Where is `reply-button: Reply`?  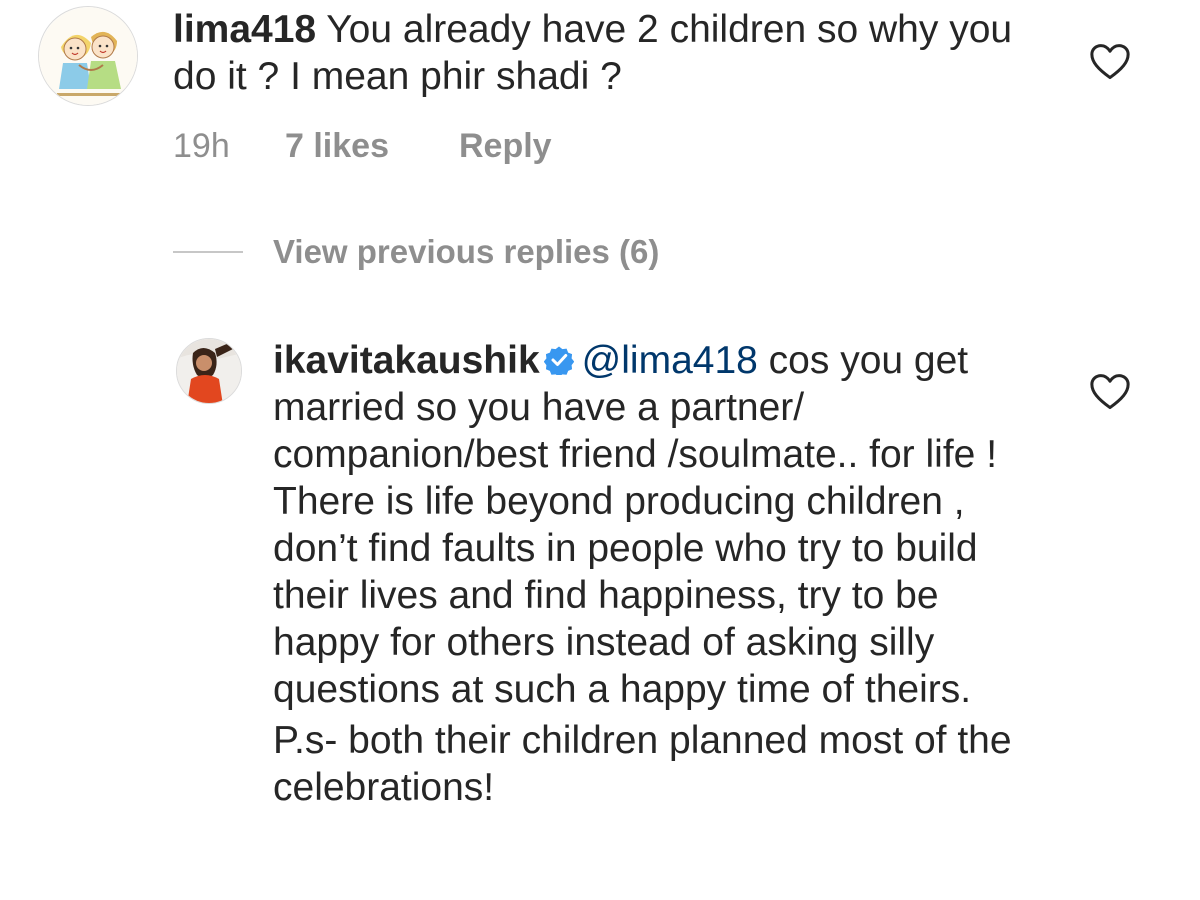
reply-button: Reply is located at coordinates (505, 146).